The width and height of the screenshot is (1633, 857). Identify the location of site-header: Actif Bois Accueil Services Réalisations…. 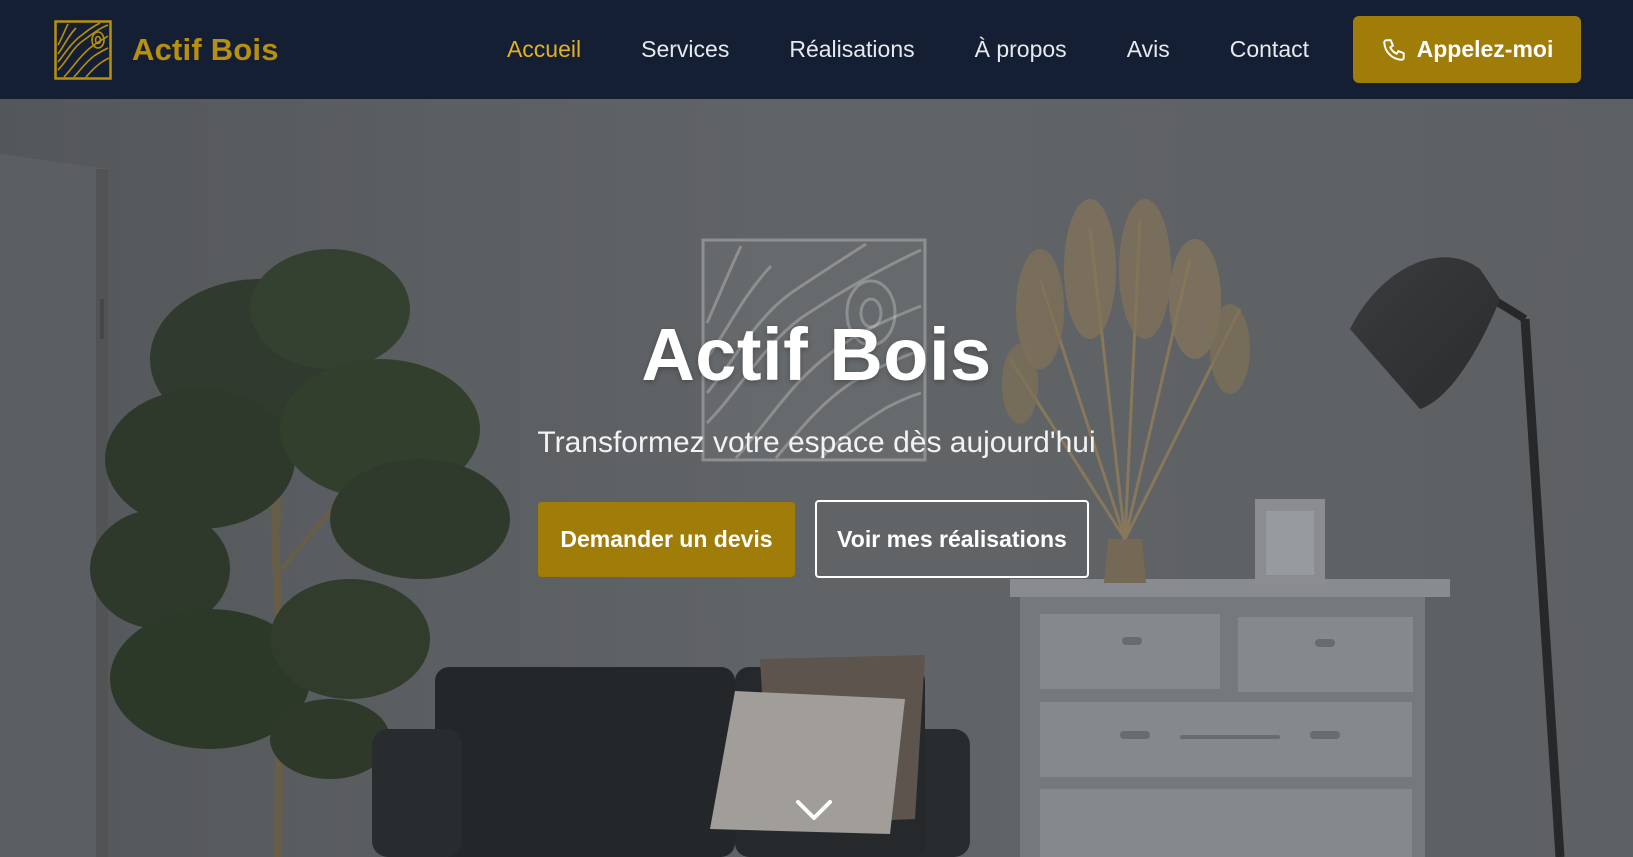
(816, 49).